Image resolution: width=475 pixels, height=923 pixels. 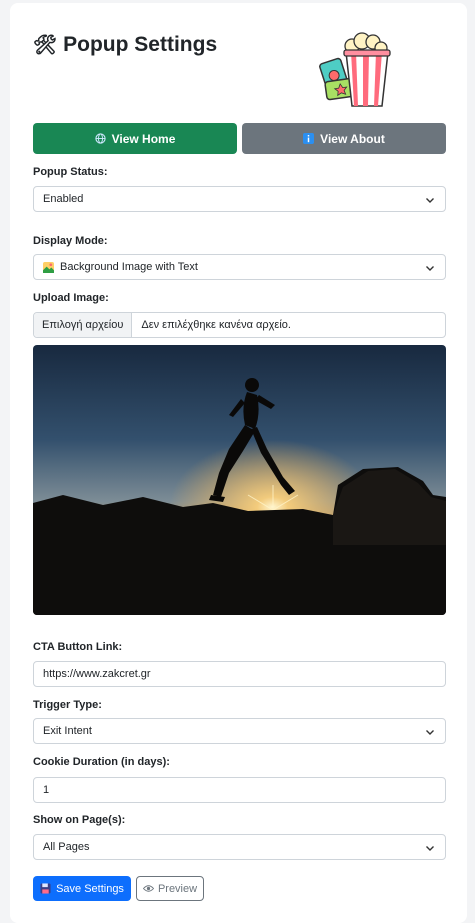 What do you see at coordinates (79, 820) in the screenshot?
I see `pages-label: Show on Page(s):` at bounding box center [79, 820].